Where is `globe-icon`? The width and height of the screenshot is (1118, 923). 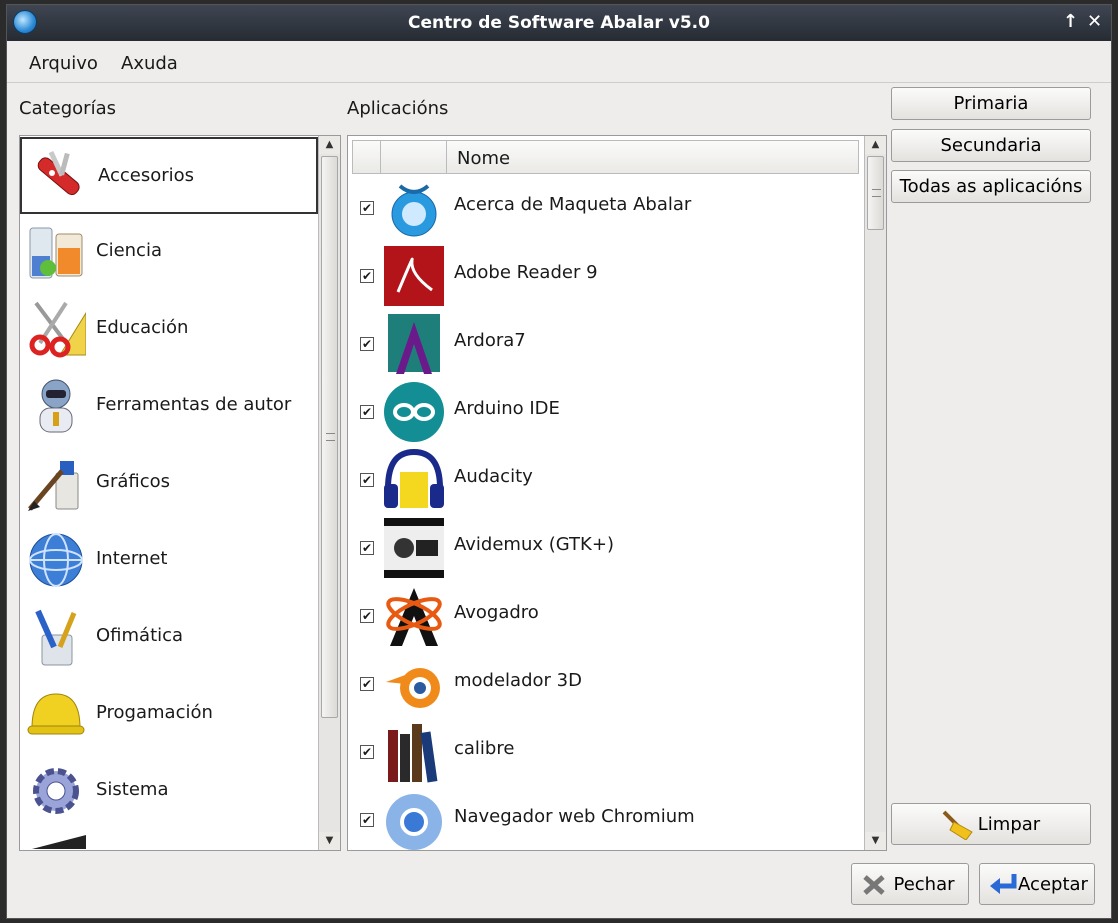 globe-icon is located at coordinates (56, 560).